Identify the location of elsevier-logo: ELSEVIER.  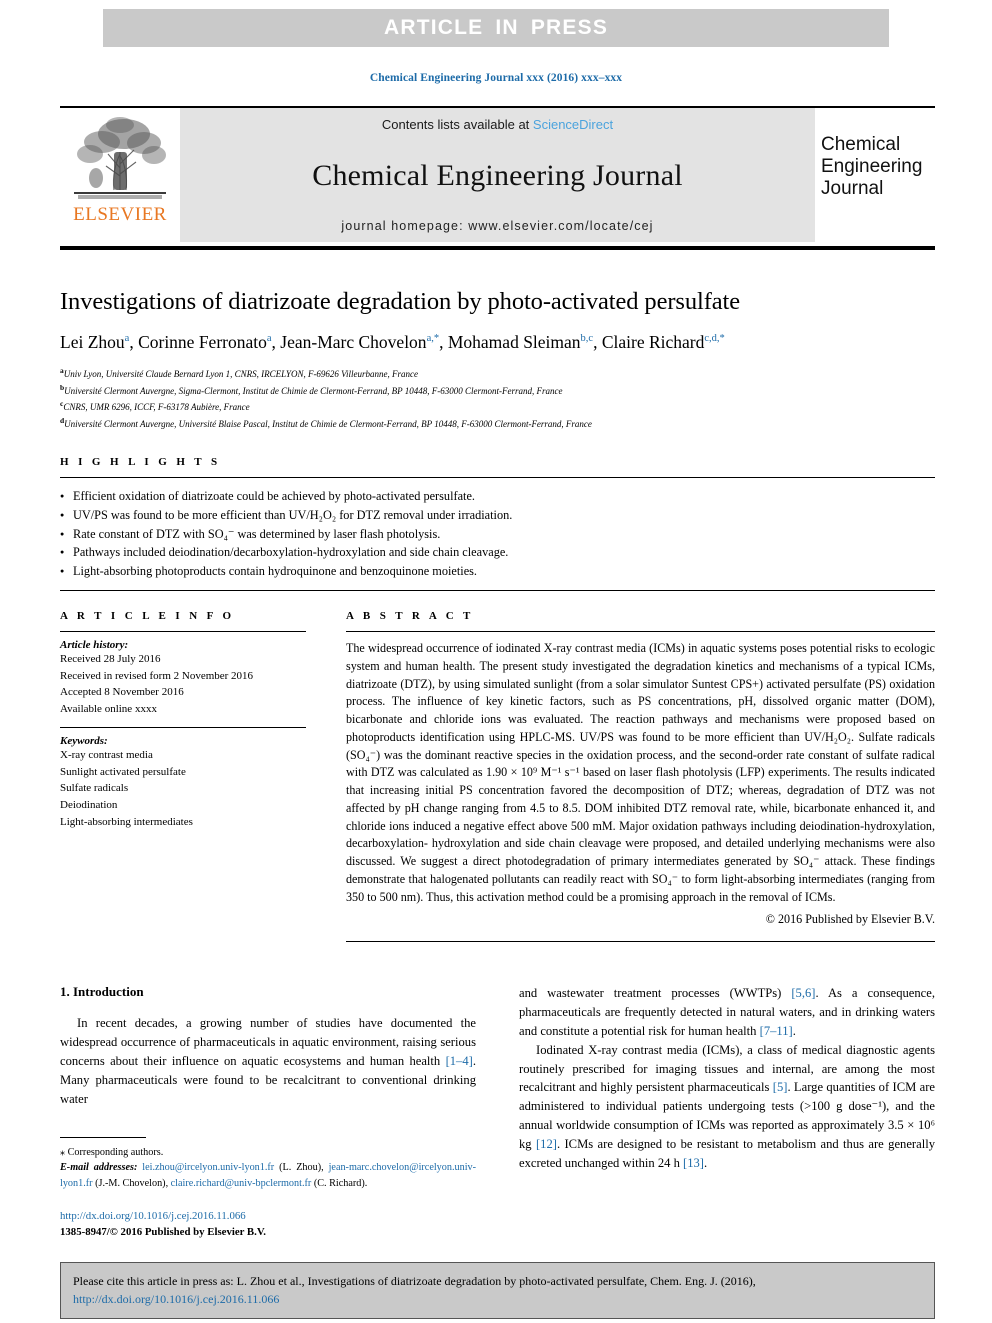
(120, 175).